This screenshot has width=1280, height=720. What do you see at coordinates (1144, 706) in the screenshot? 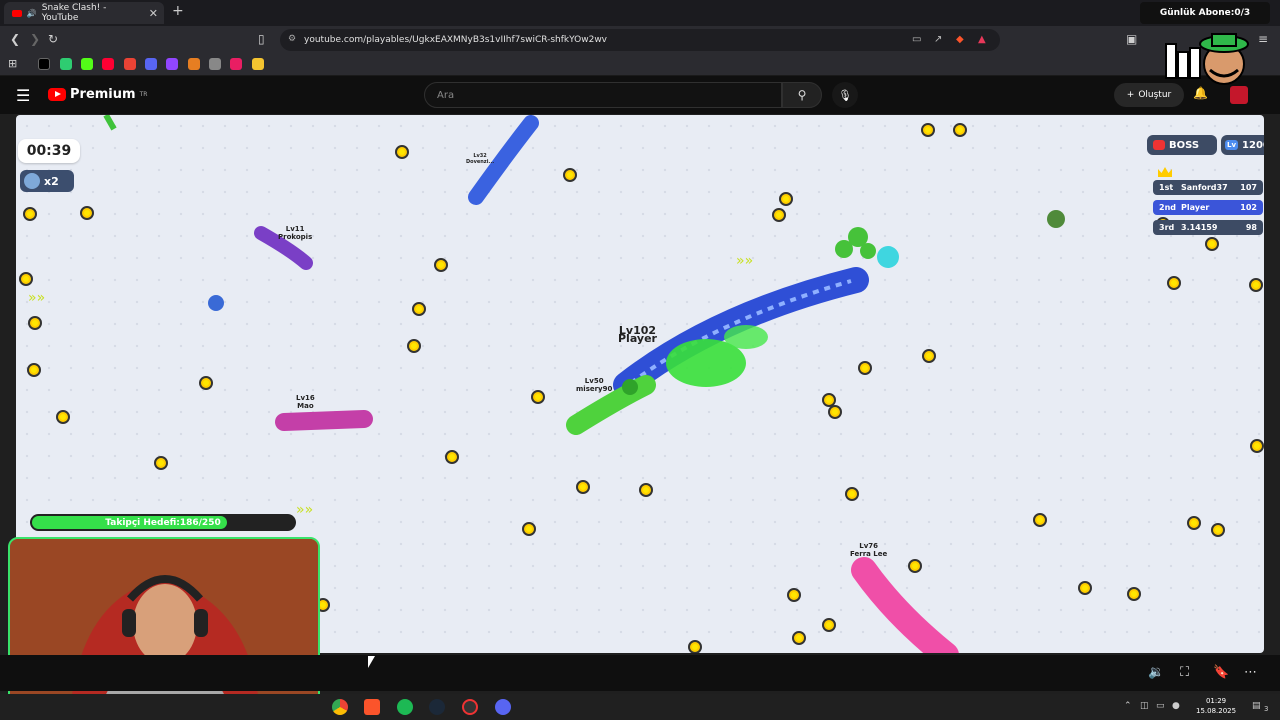
I see `tray-network-icon: ◫` at bounding box center [1144, 706].